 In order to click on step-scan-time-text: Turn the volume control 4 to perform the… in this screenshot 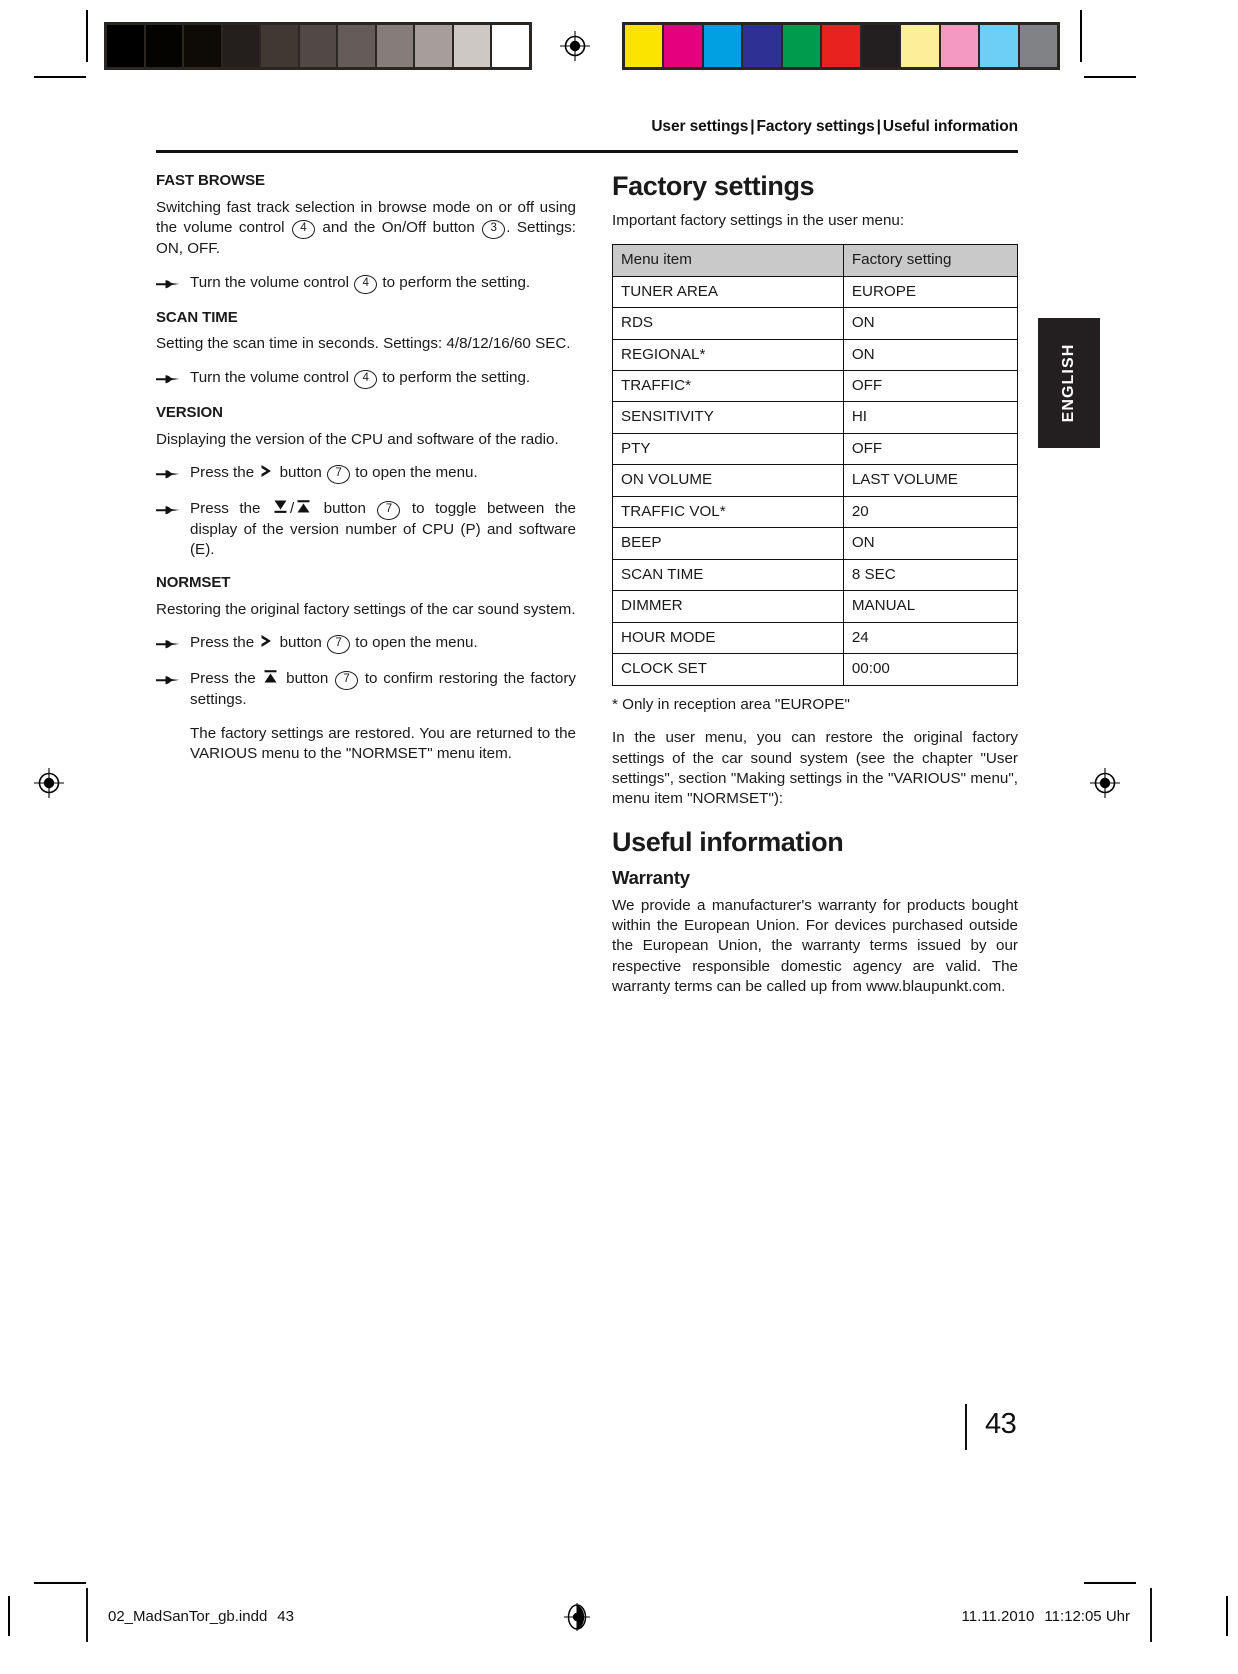, I will do `click(383, 379)`.